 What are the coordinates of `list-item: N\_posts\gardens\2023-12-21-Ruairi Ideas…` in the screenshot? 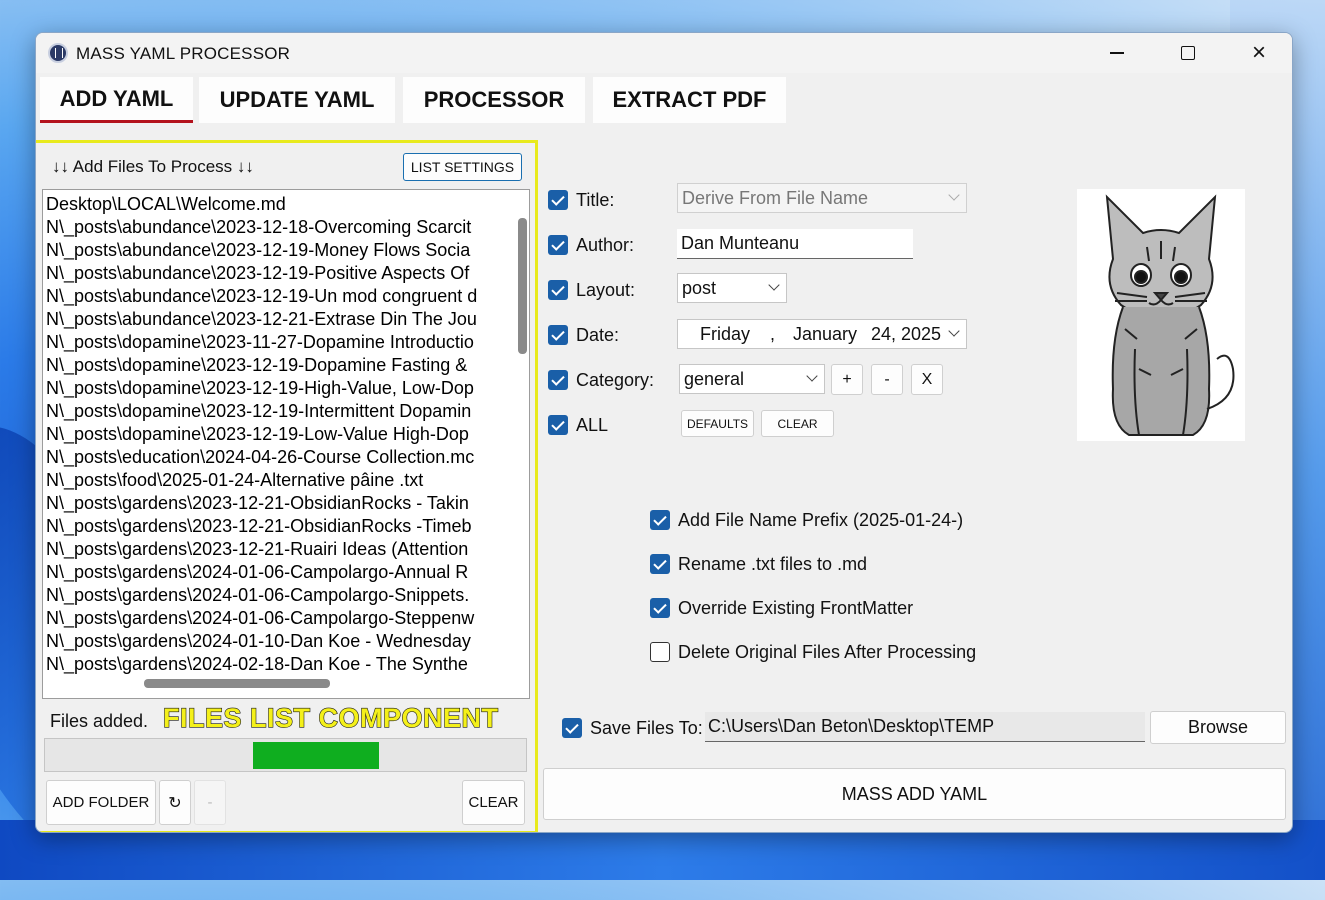 It's located at (274, 549).